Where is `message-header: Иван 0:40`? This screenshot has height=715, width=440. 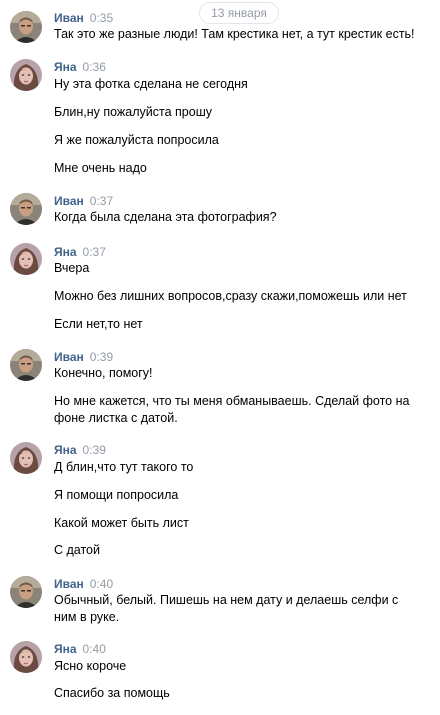 message-header: Иван 0:40 is located at coordinates (83, 585).